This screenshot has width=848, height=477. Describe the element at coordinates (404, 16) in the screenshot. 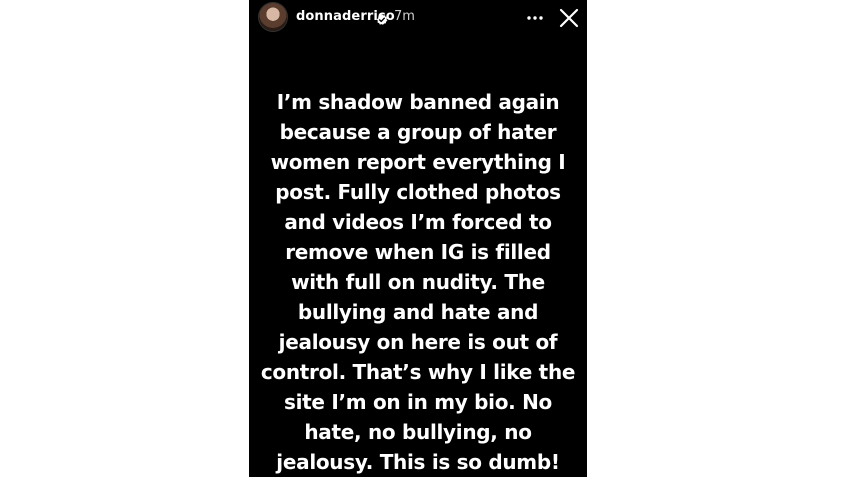

I see `story-timestamp: 7m` at that location.